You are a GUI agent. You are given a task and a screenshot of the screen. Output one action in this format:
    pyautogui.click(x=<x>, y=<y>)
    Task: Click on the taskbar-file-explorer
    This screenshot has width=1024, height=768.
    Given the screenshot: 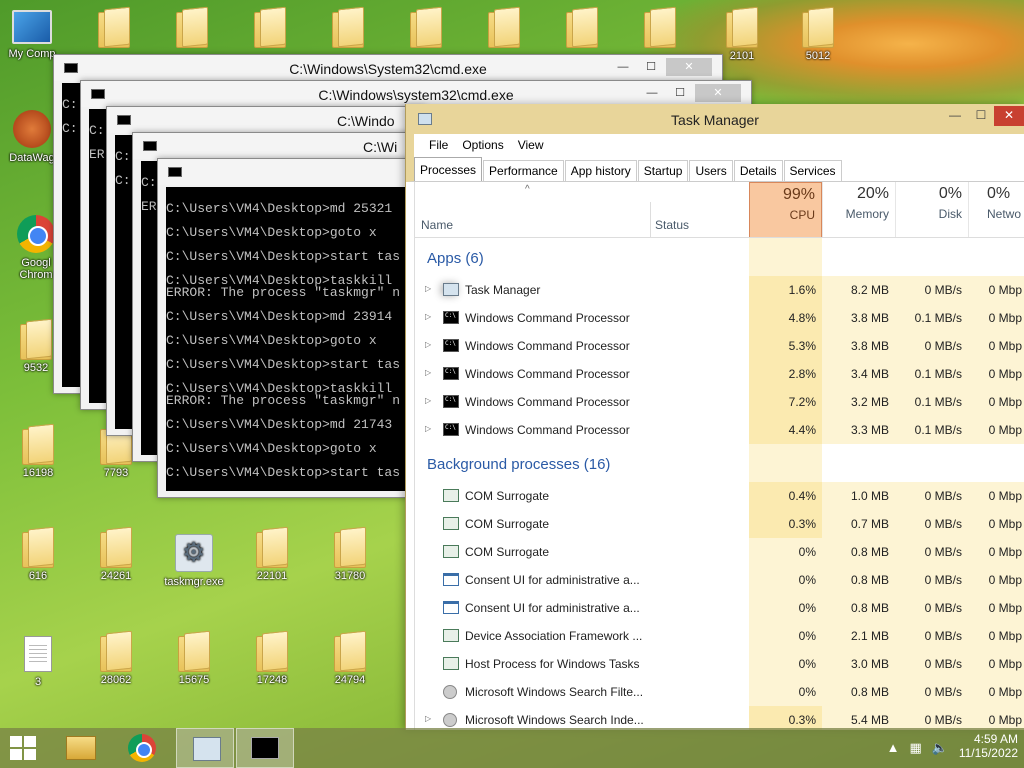 What is the action you would take?
    pyautogui.click(x=81, y=748)
    